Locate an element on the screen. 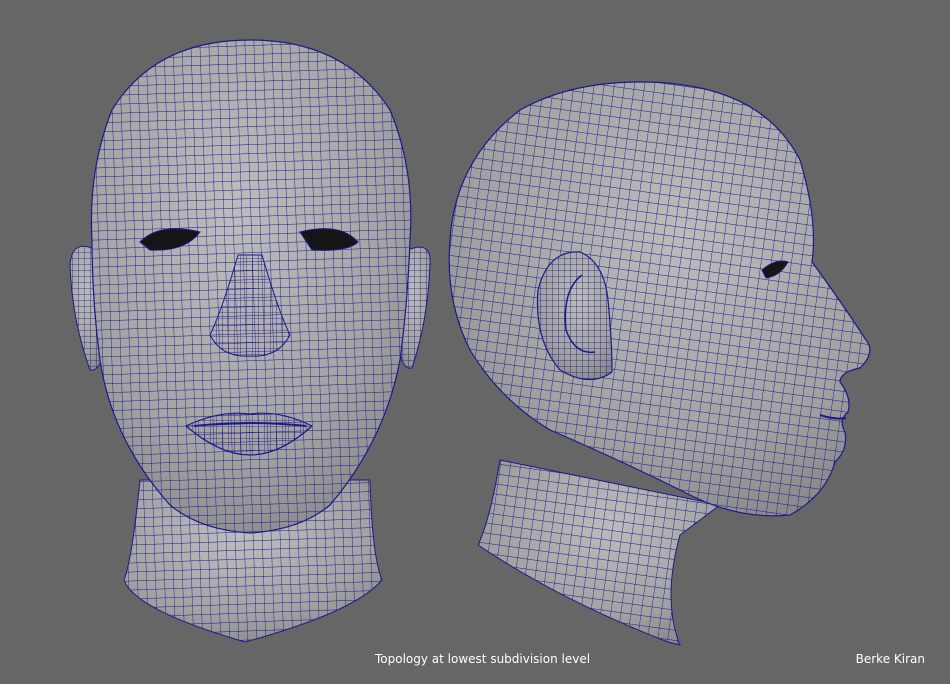 The height and width of the screenshot is (684, 950). author-credit: Berke Kiran is located at coordinates (890, 659).